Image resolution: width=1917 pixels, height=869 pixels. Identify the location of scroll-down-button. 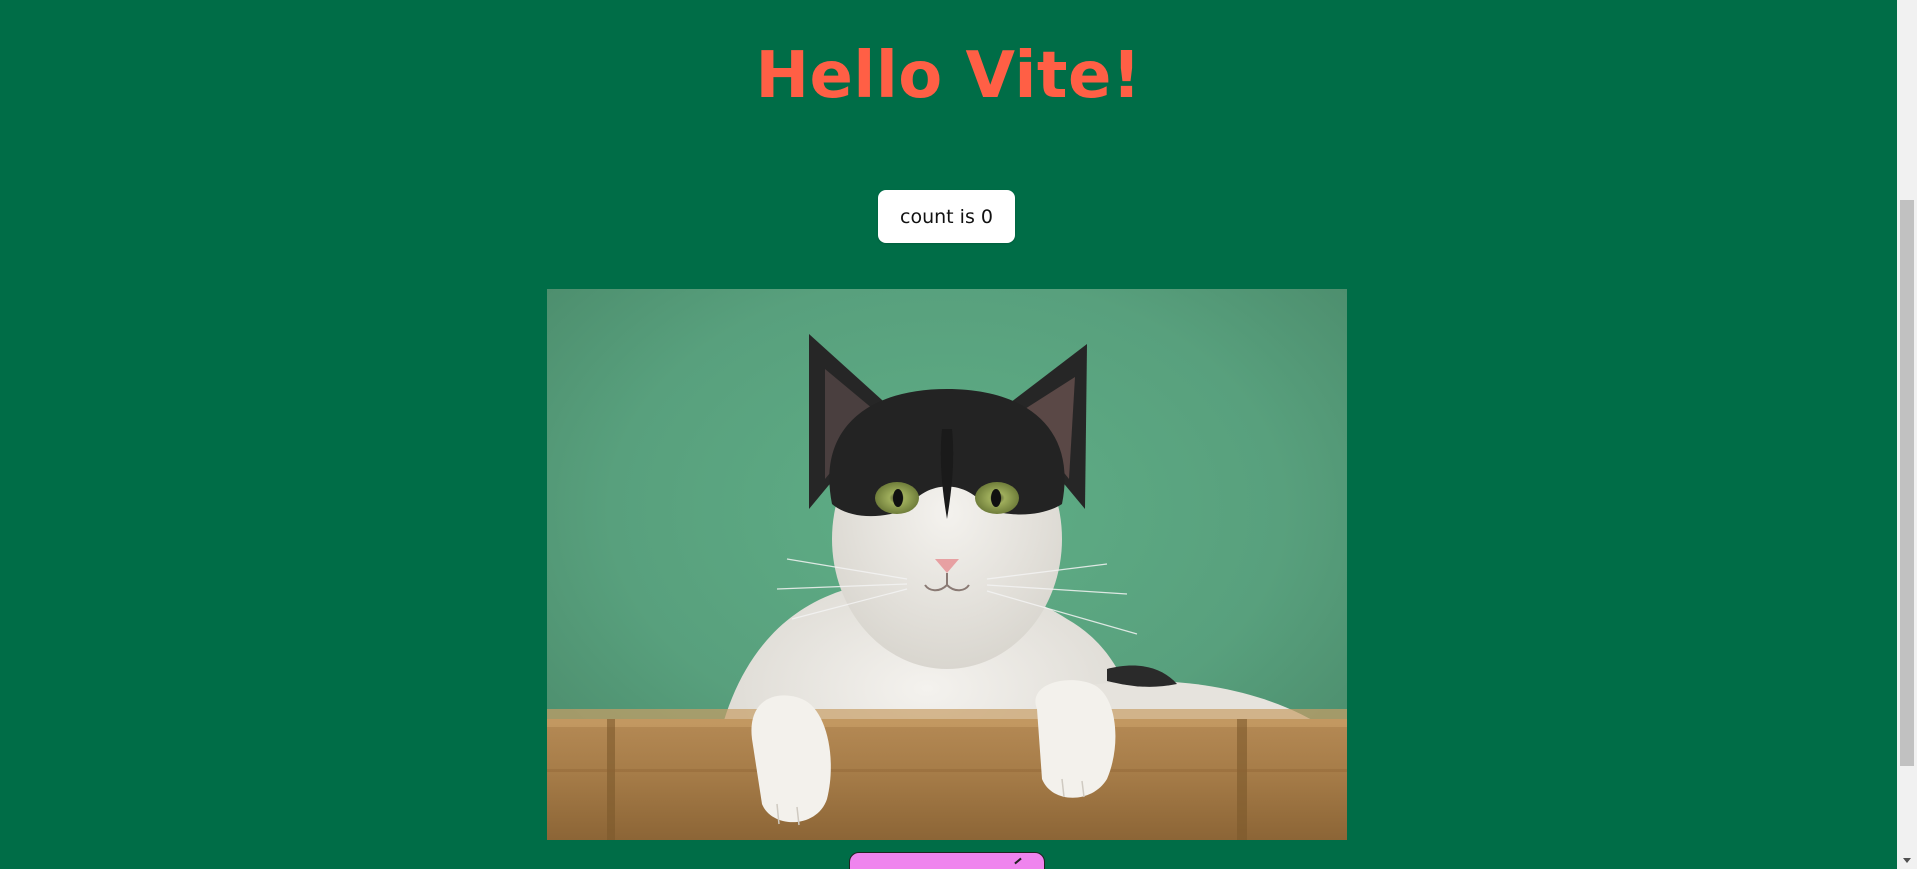
(1907, 860).